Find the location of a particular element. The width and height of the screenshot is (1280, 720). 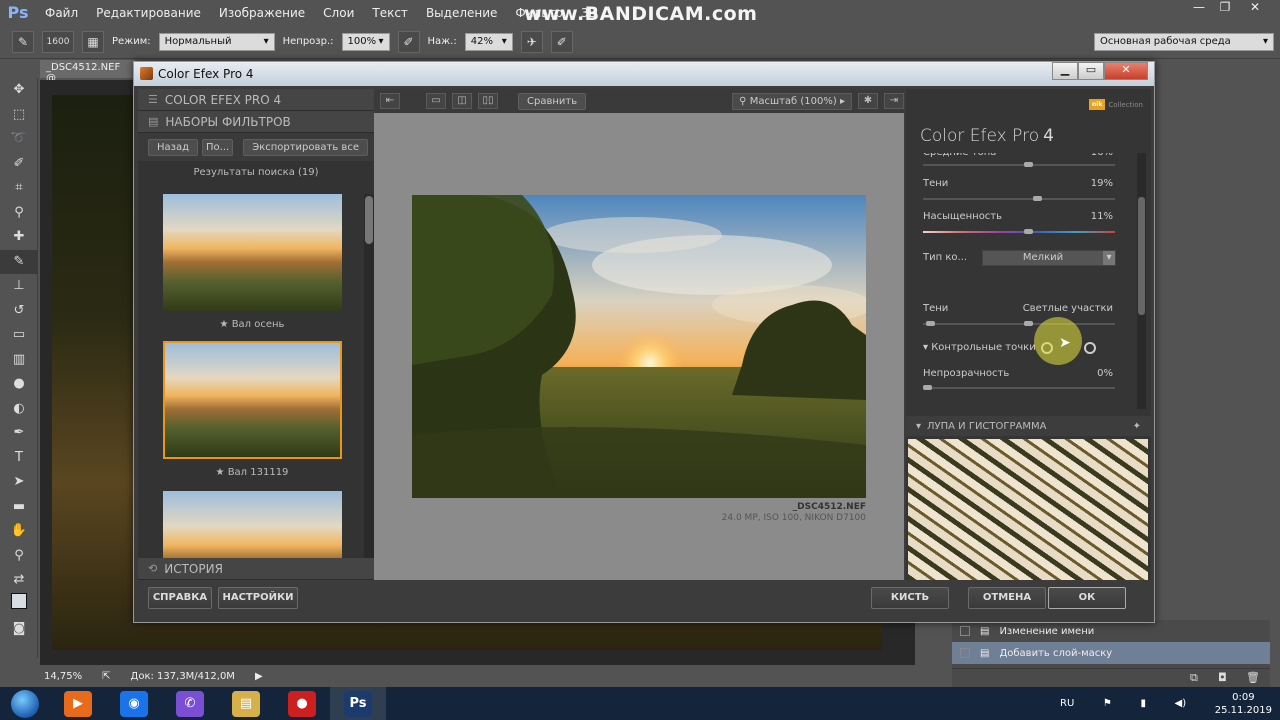

grain-type-select: Мелкий ▾ is located at coordinates (1049, 258).